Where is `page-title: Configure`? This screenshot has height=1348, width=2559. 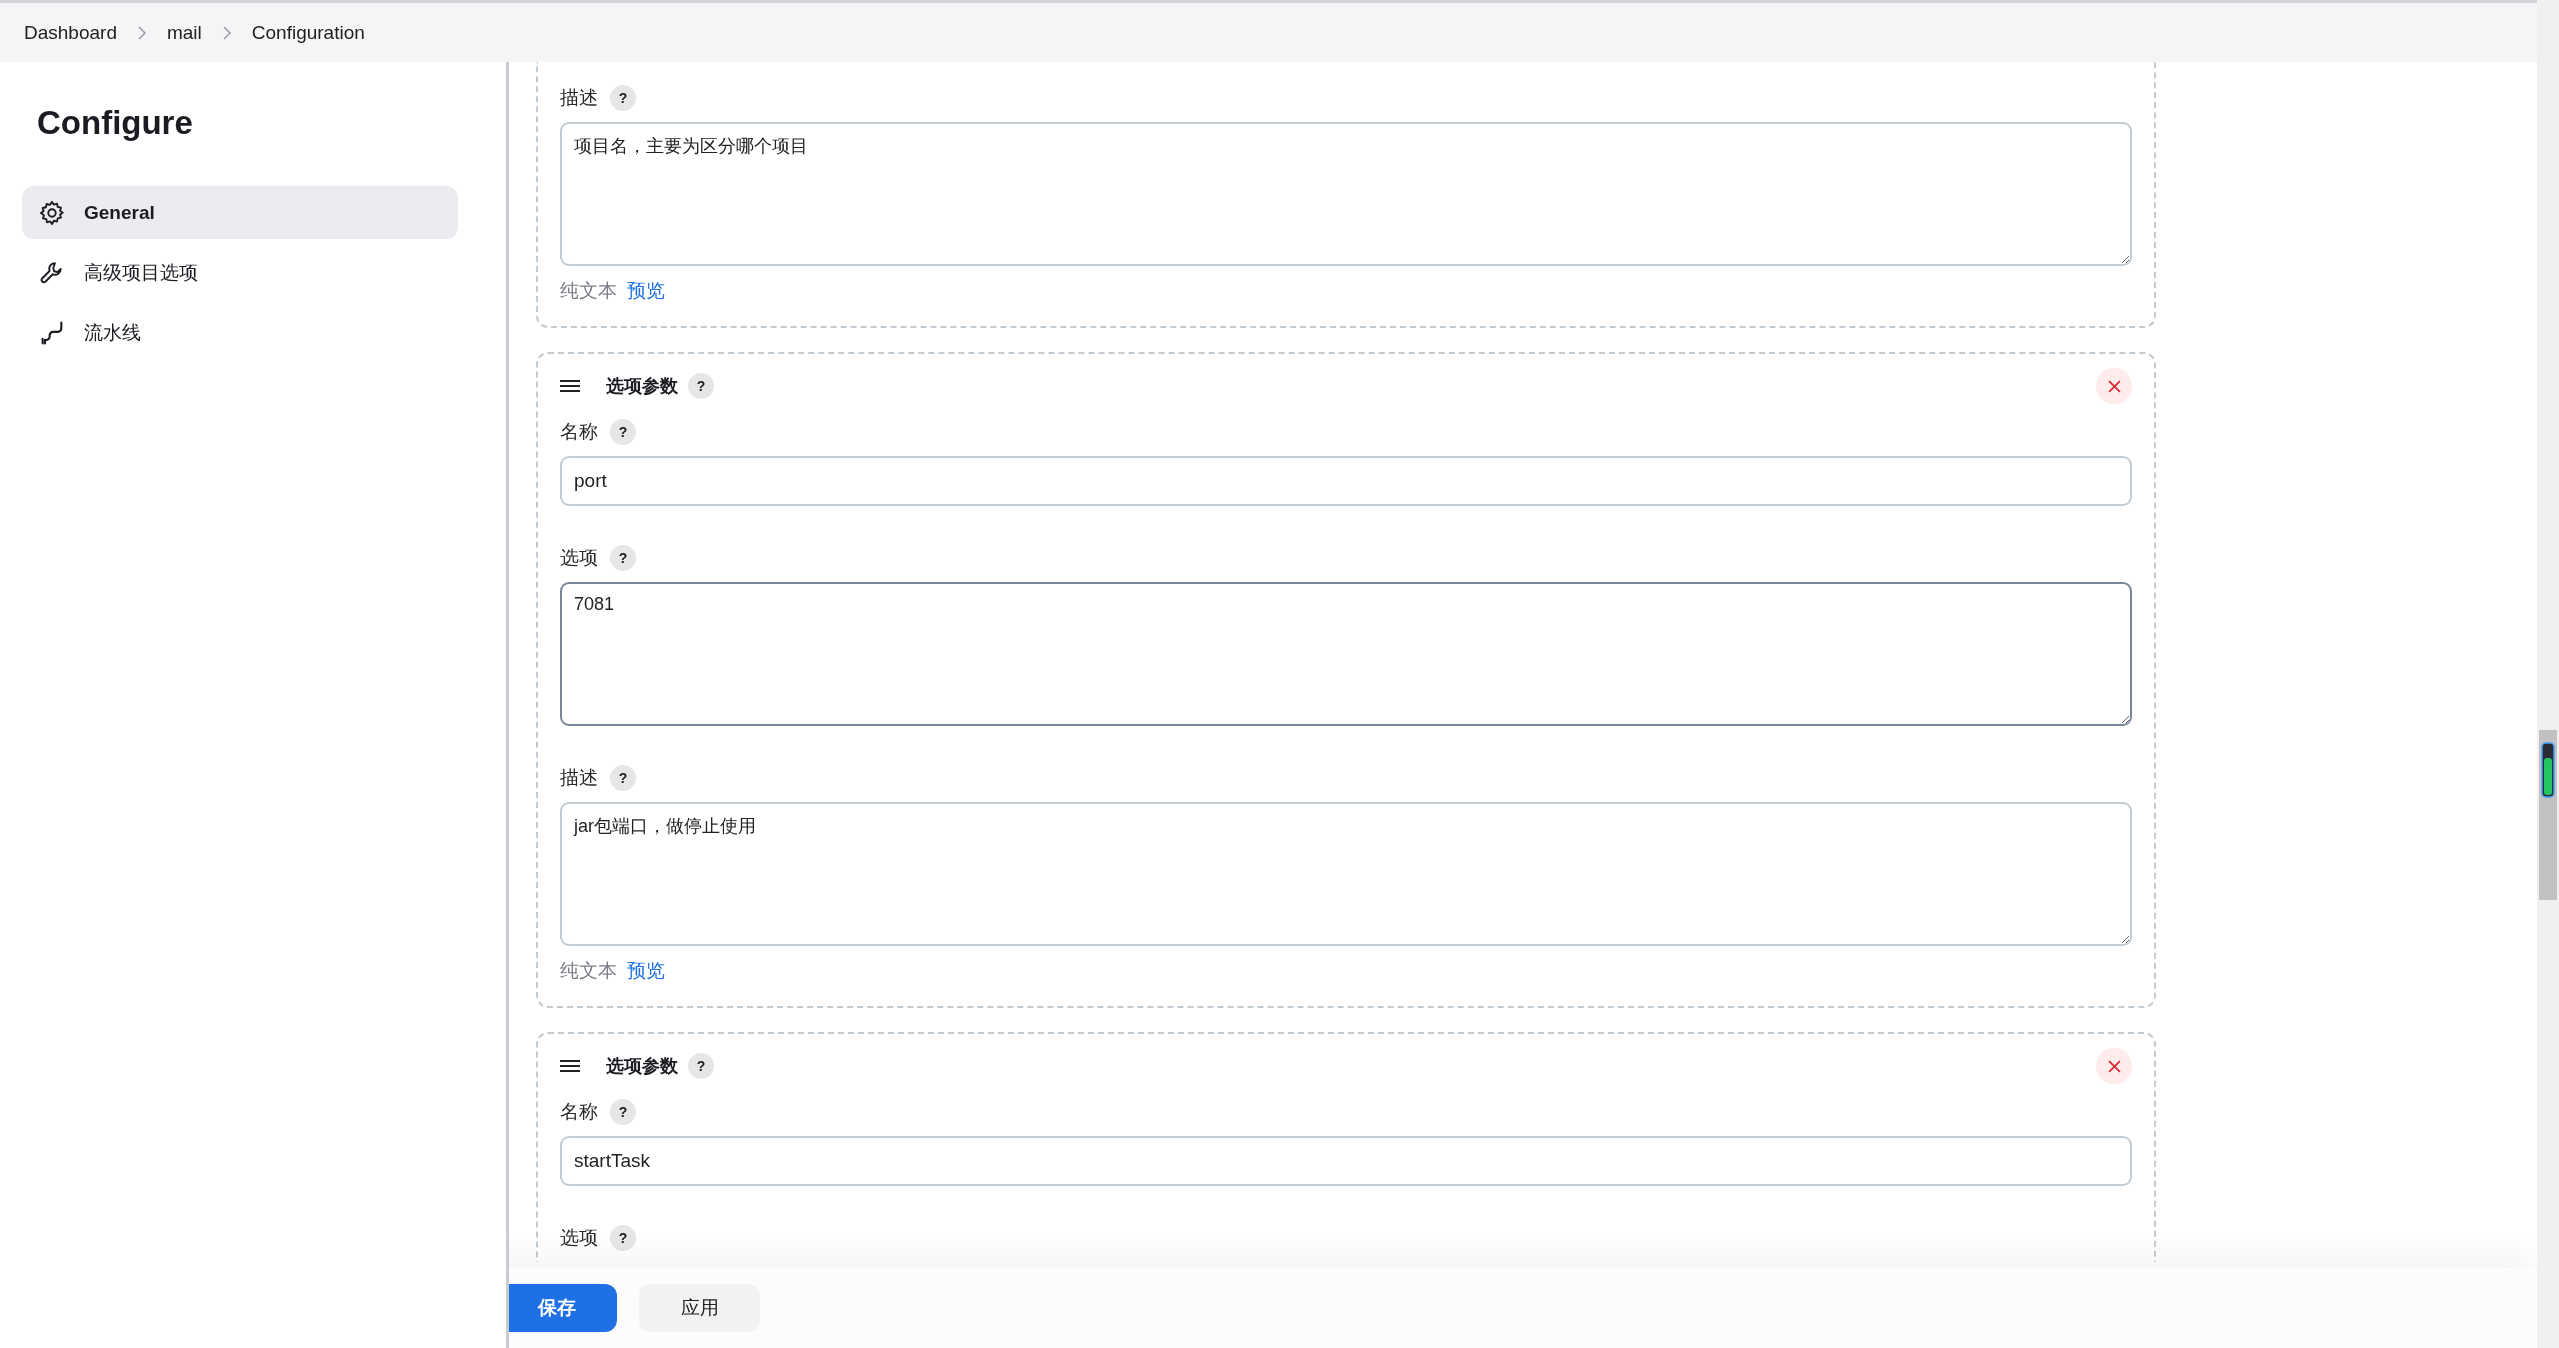
page-title: Configure is located at coordinates (115, 123).